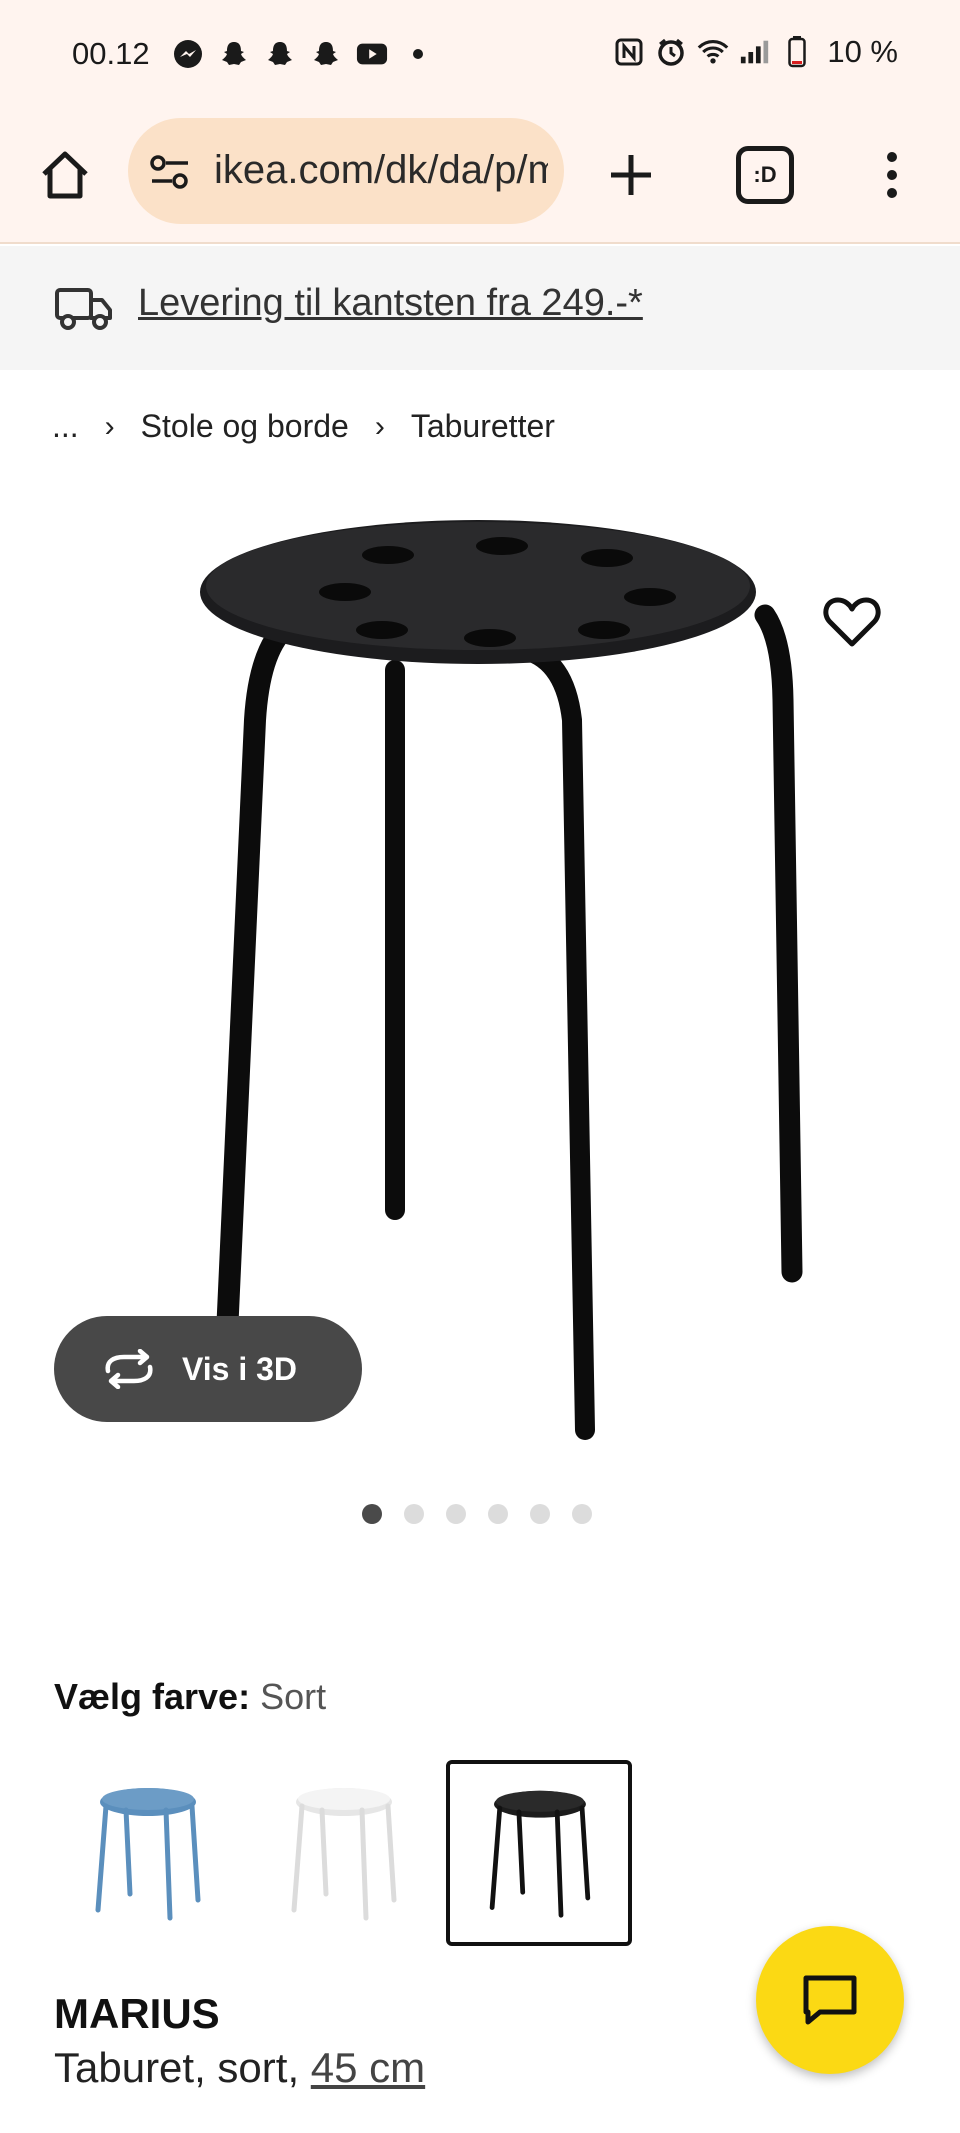  I want to click on address-bar: ikea.com/dk/da/p/marius, so click(346, 171).